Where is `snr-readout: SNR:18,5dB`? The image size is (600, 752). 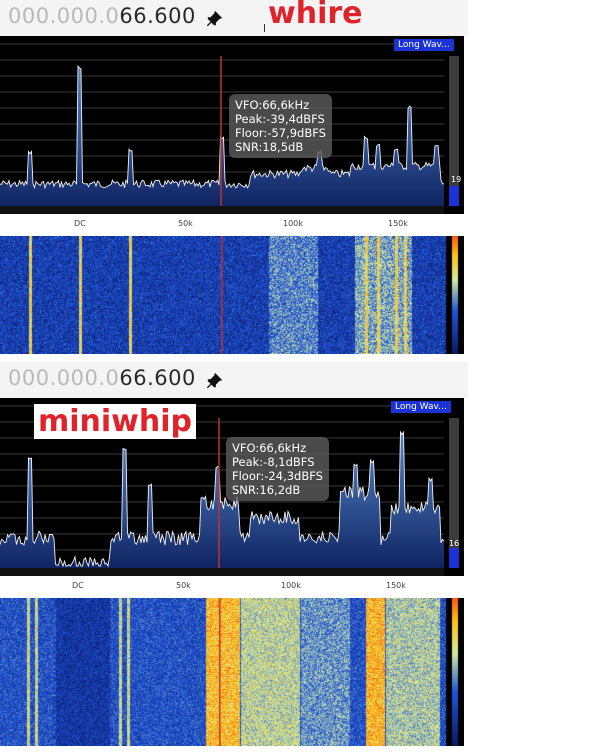
snr-readout: SNR:18,5dB is located at coordinates (269, 147).